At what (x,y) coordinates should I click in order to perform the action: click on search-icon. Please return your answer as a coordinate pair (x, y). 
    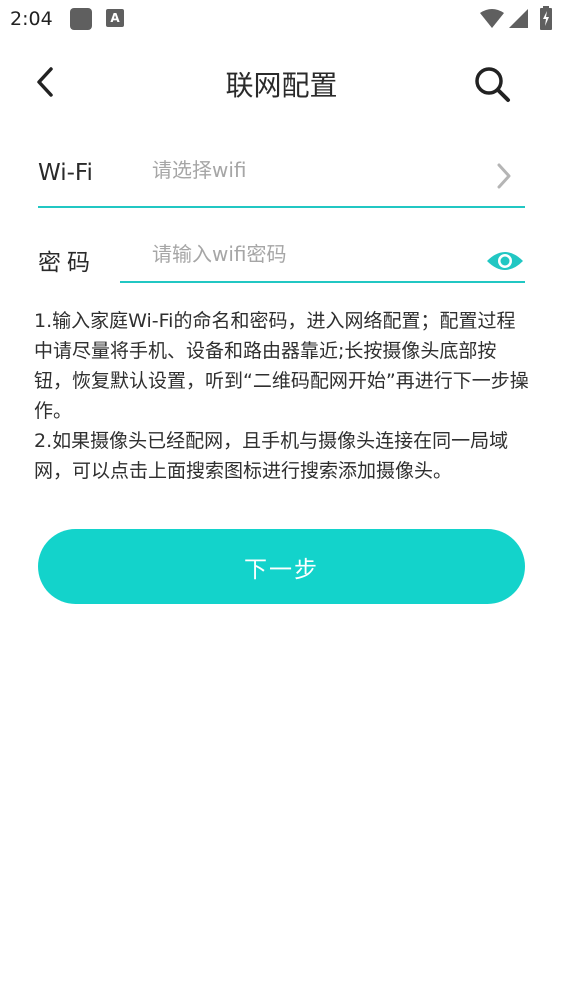
    Looking at the image, I should click on (492, 84).